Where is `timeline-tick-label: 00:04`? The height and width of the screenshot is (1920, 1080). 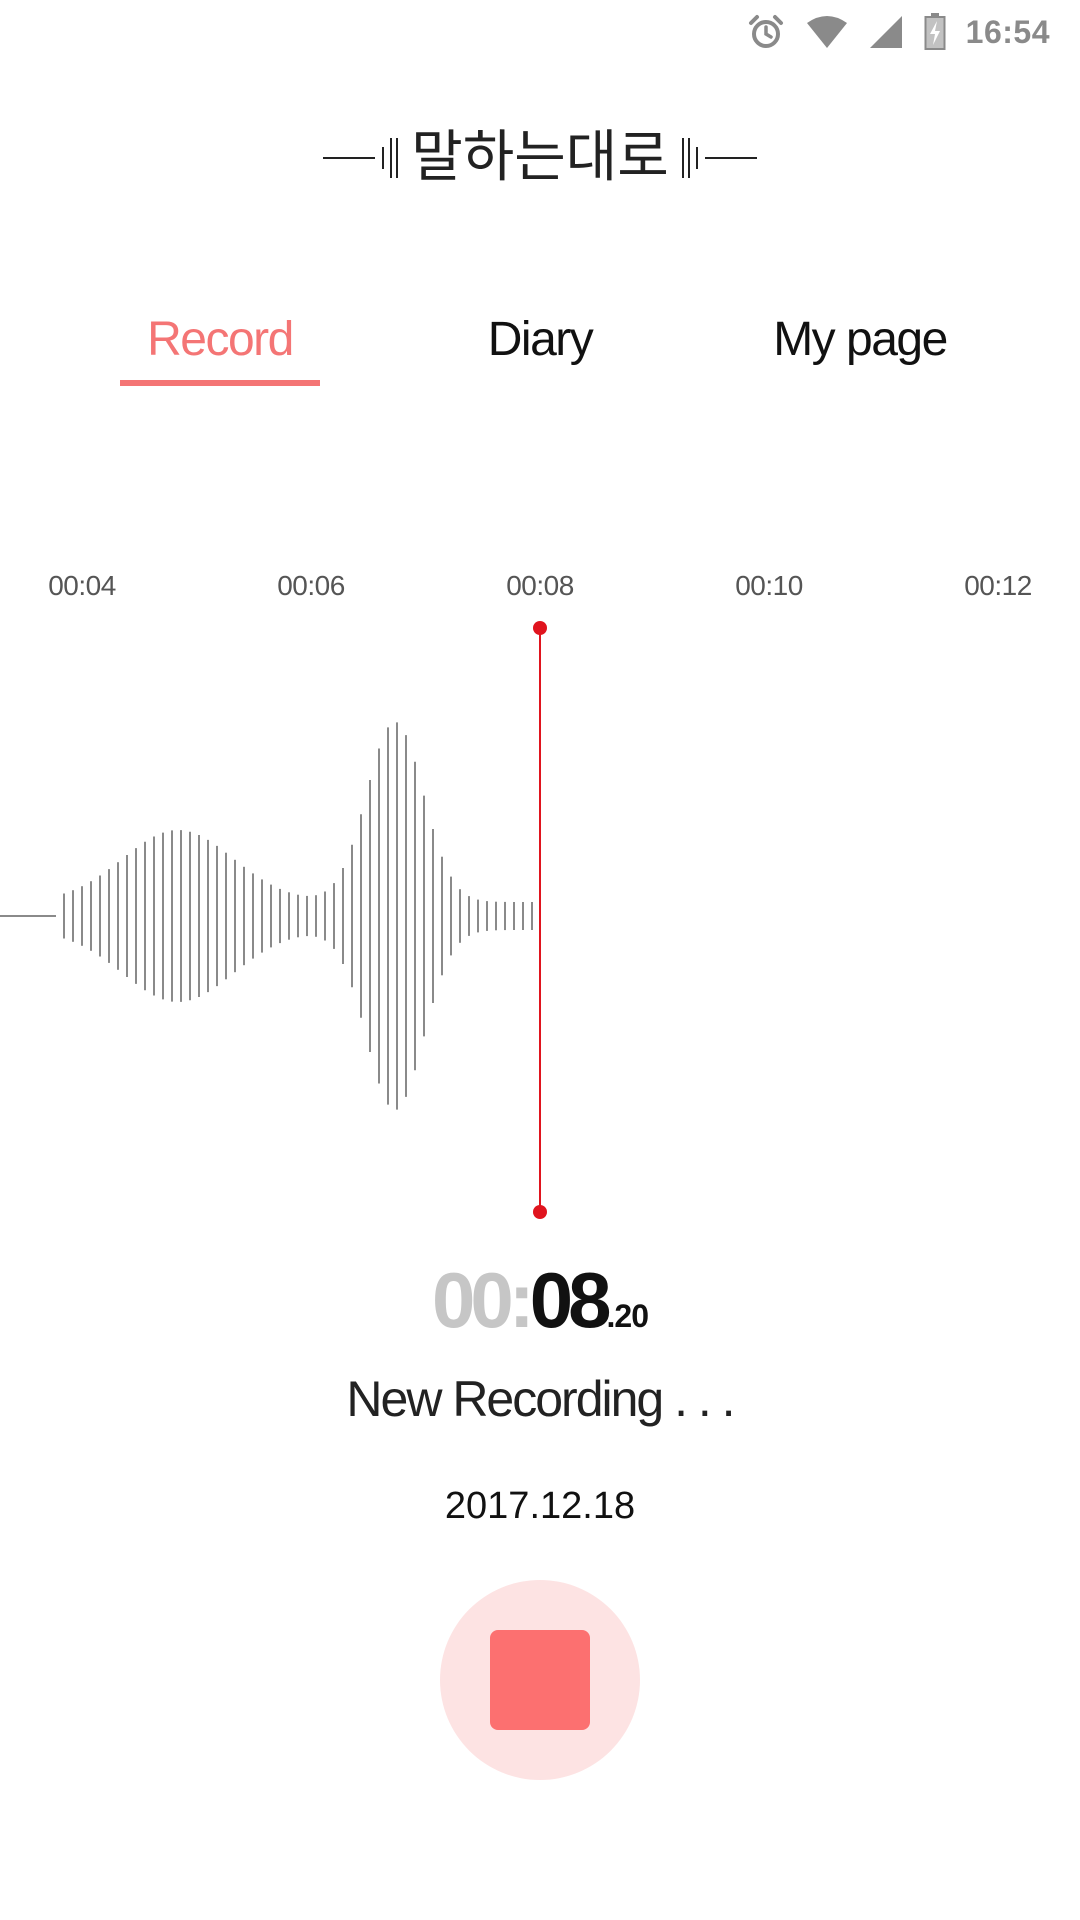
timeline-tick-label: 00:04 is located at coordinates (82, 585).